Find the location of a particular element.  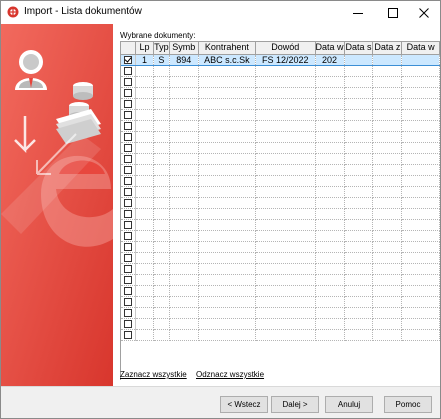

minimize-button is located at coordinates (357, 12).